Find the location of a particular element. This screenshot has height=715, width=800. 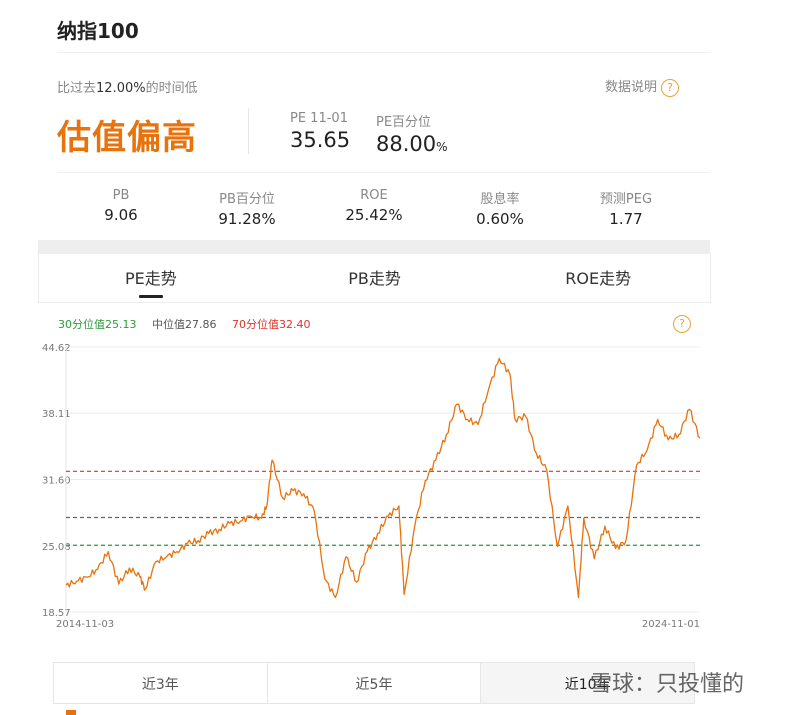

tab-pb-trend: PB走势 is located at coordinates (375, 278).